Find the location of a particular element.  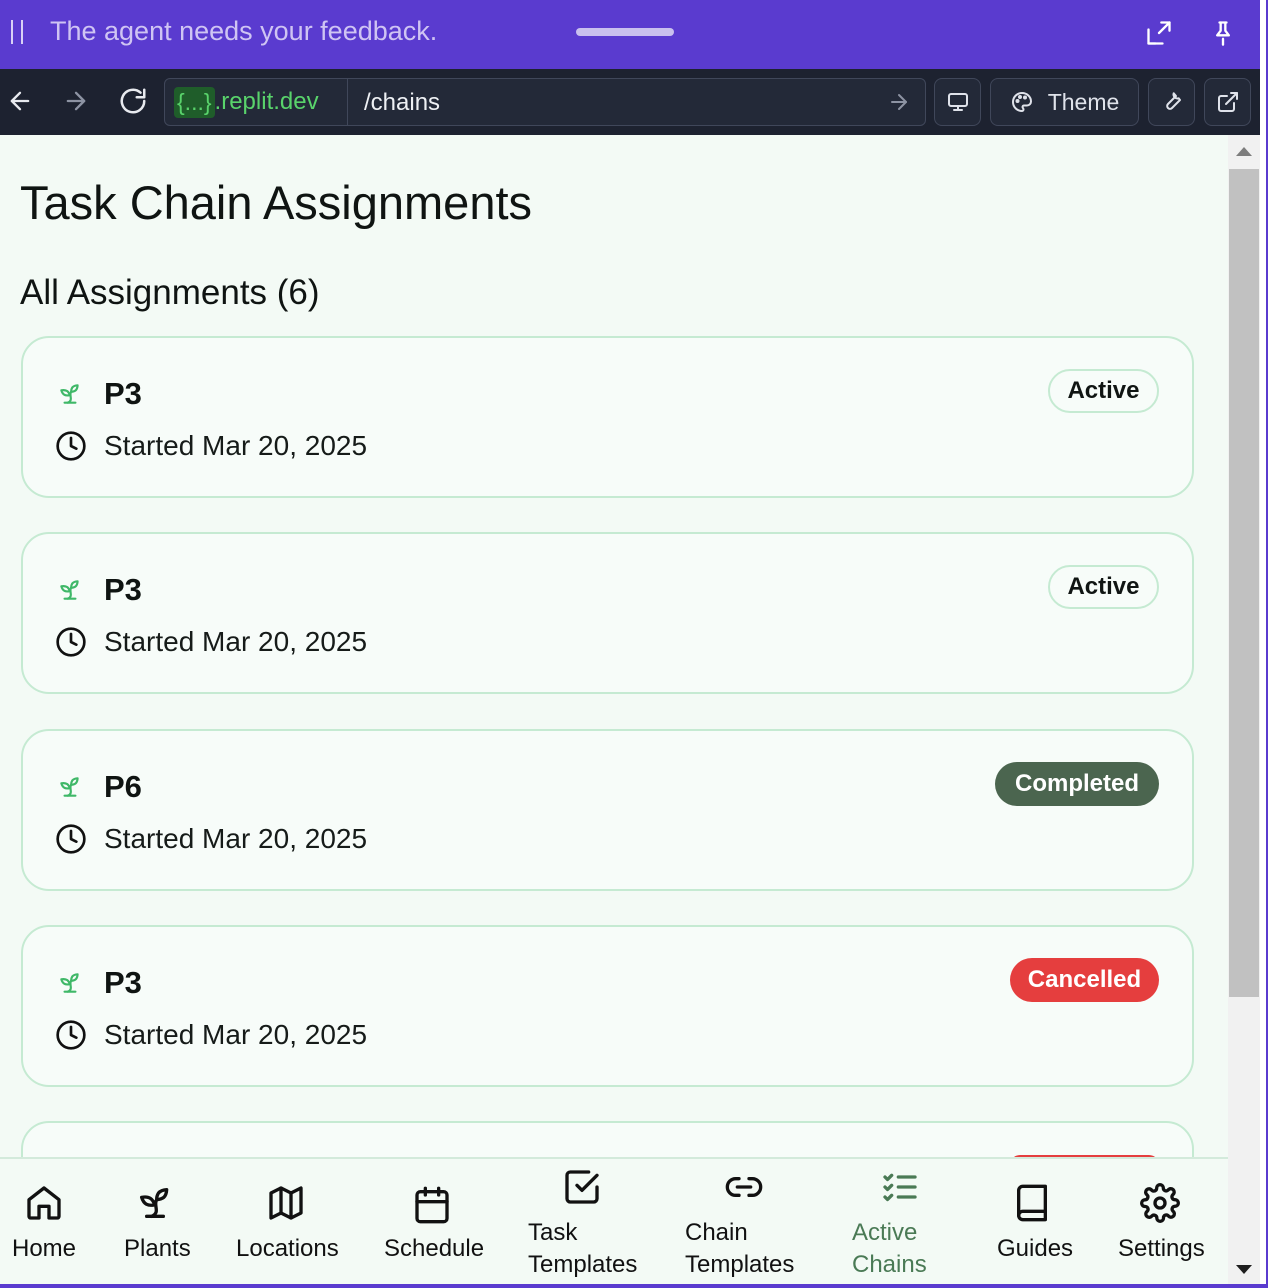

nav-task-templates: Task Templates is located at coordinates (585, 1223).